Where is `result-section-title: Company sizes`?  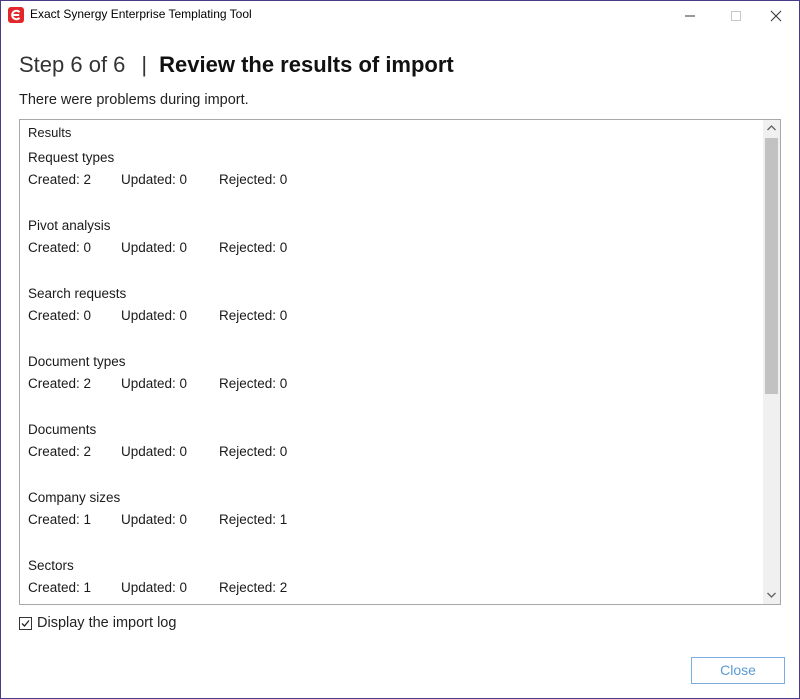
result-section-title: Company sizes is located at coordinates (74, 497).